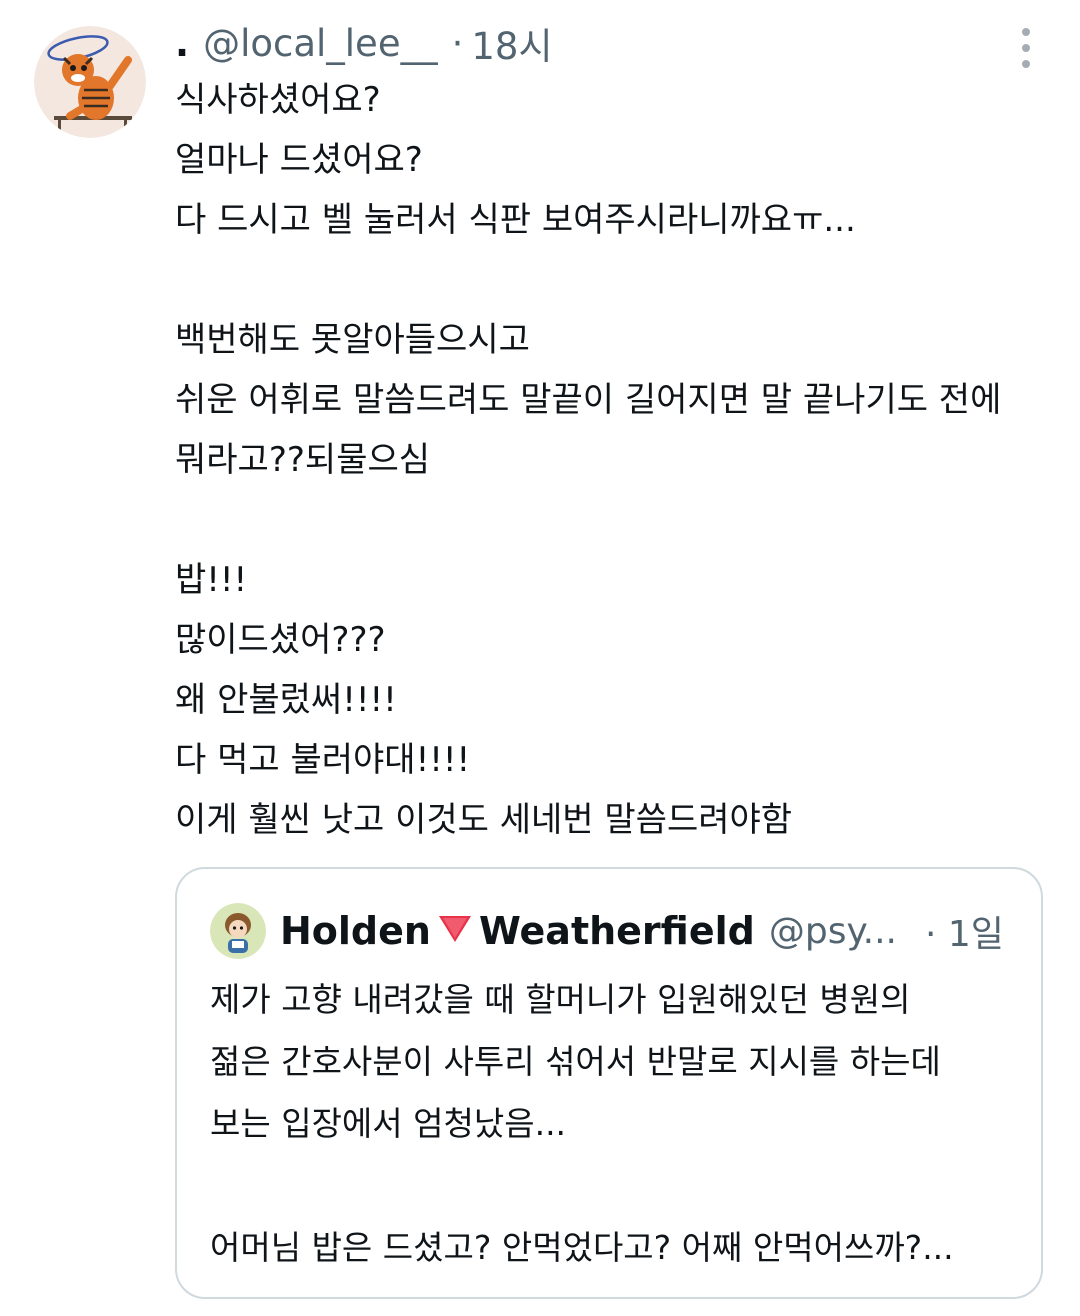 The image size is (1080, 1316). Describe the element at coordinates (511, 43) in the screenshot. I see `tweet-time: 18시` at that location.